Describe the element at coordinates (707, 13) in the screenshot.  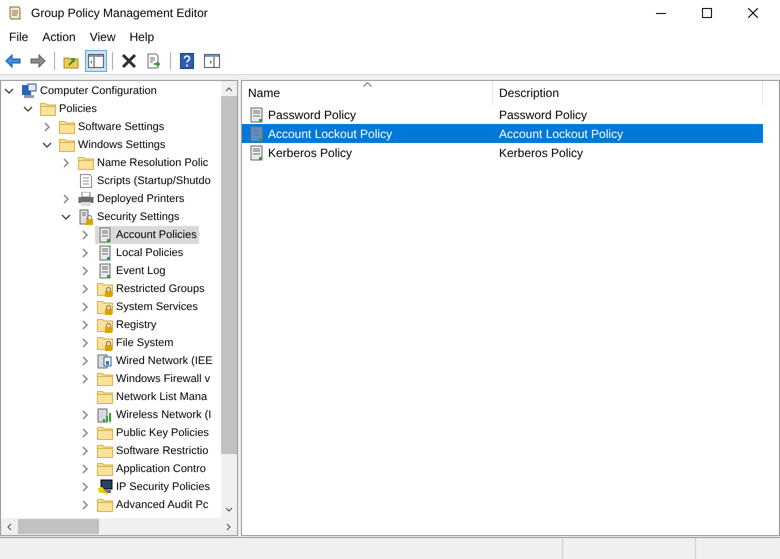
I see `maximize-icon` at that location.